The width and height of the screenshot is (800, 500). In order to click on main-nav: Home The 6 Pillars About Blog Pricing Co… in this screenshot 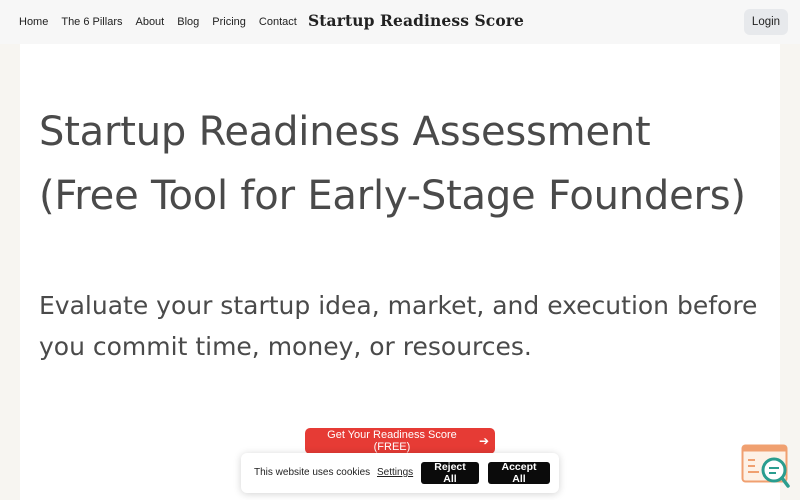, I will do `click(158, 22)`.